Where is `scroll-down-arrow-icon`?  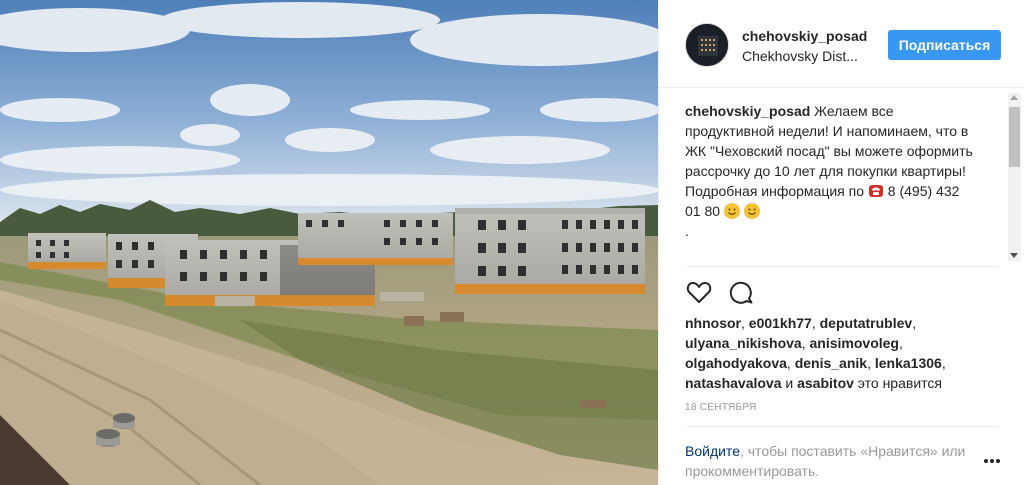
scroll-down-arrow-icon is located at coordinates (1014, 255).